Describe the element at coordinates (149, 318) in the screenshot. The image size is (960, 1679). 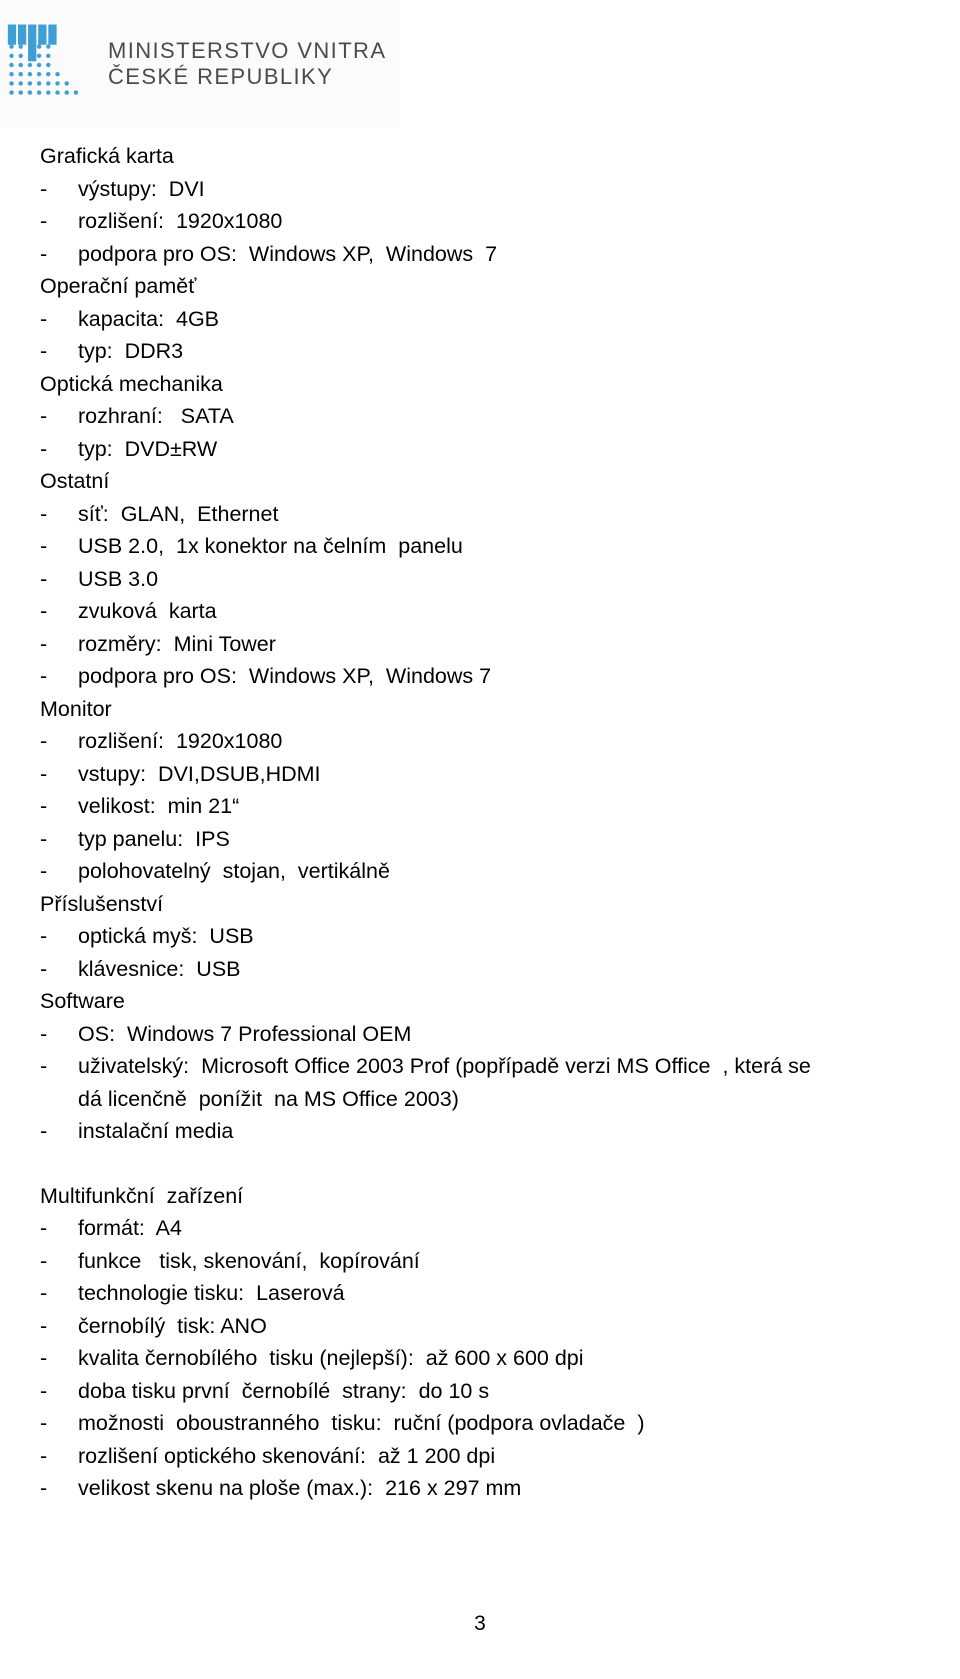
I see `list-item-label: kapacita: 4GB` at that location.